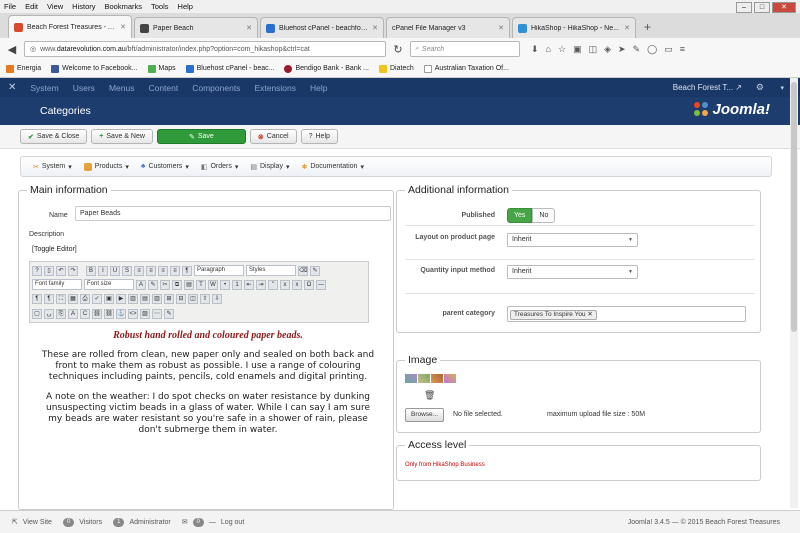 Image resolution: width=800 pixels, height=533 pixels. What do you see at coordinates (160, 6) in the screenshot?
I see `menu-tools: Tools` at bounding box center [160, 6].